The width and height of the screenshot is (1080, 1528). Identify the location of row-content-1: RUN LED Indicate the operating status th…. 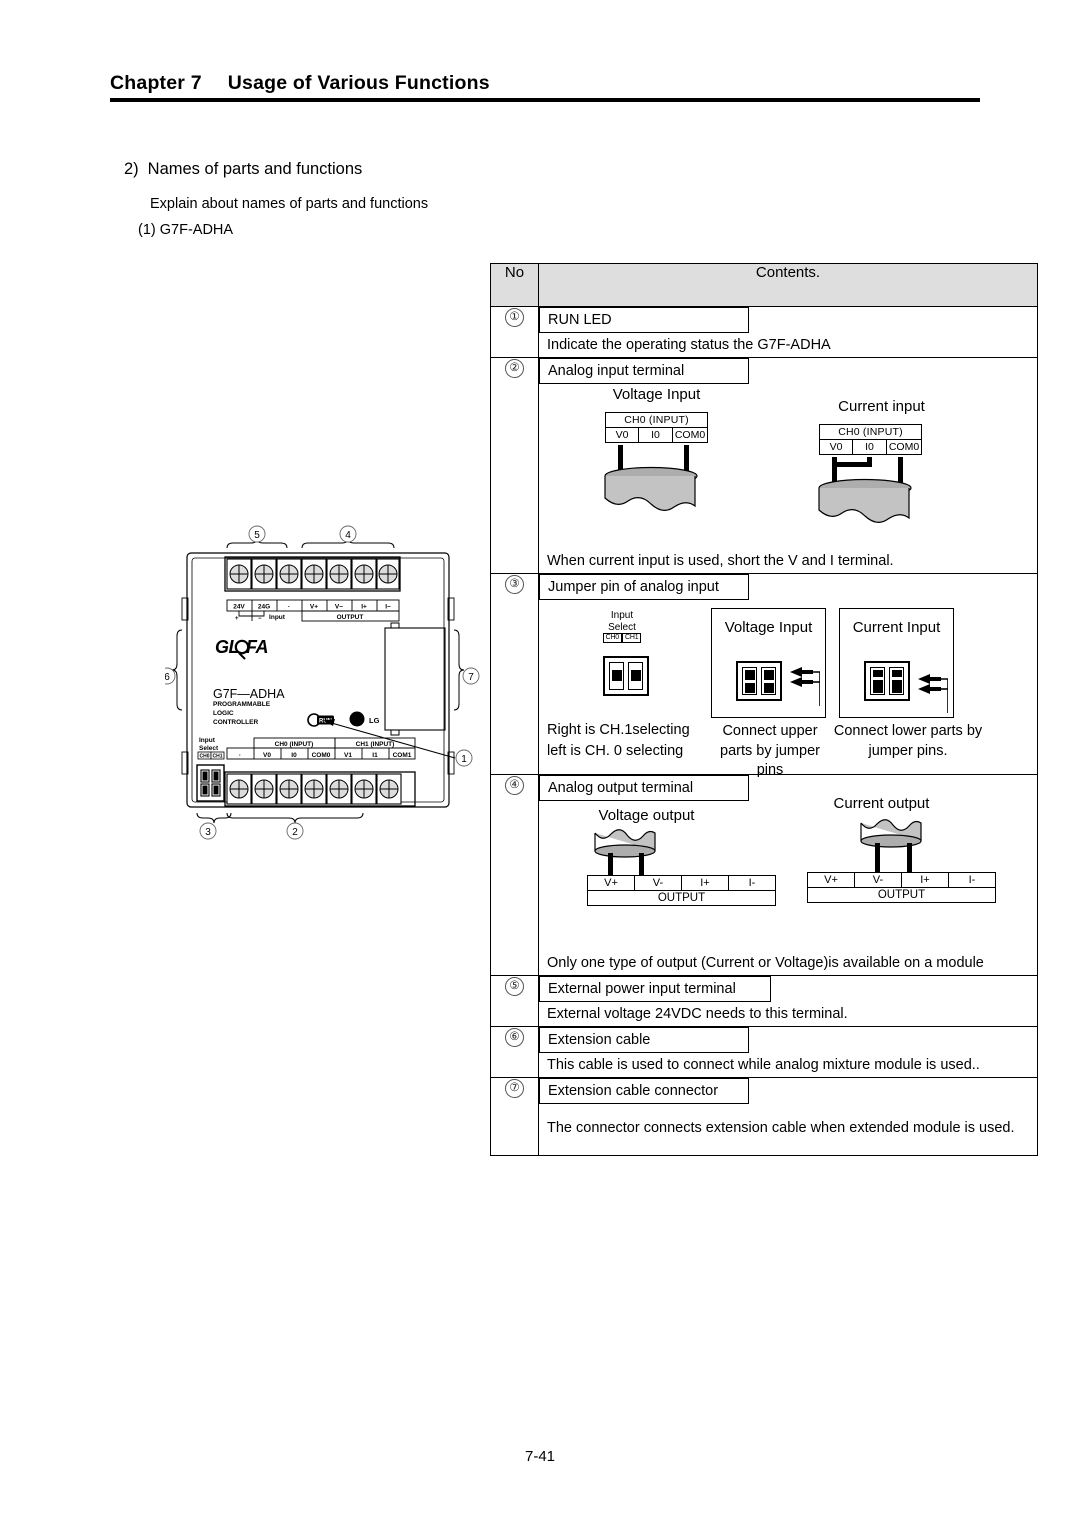
(788, 332).